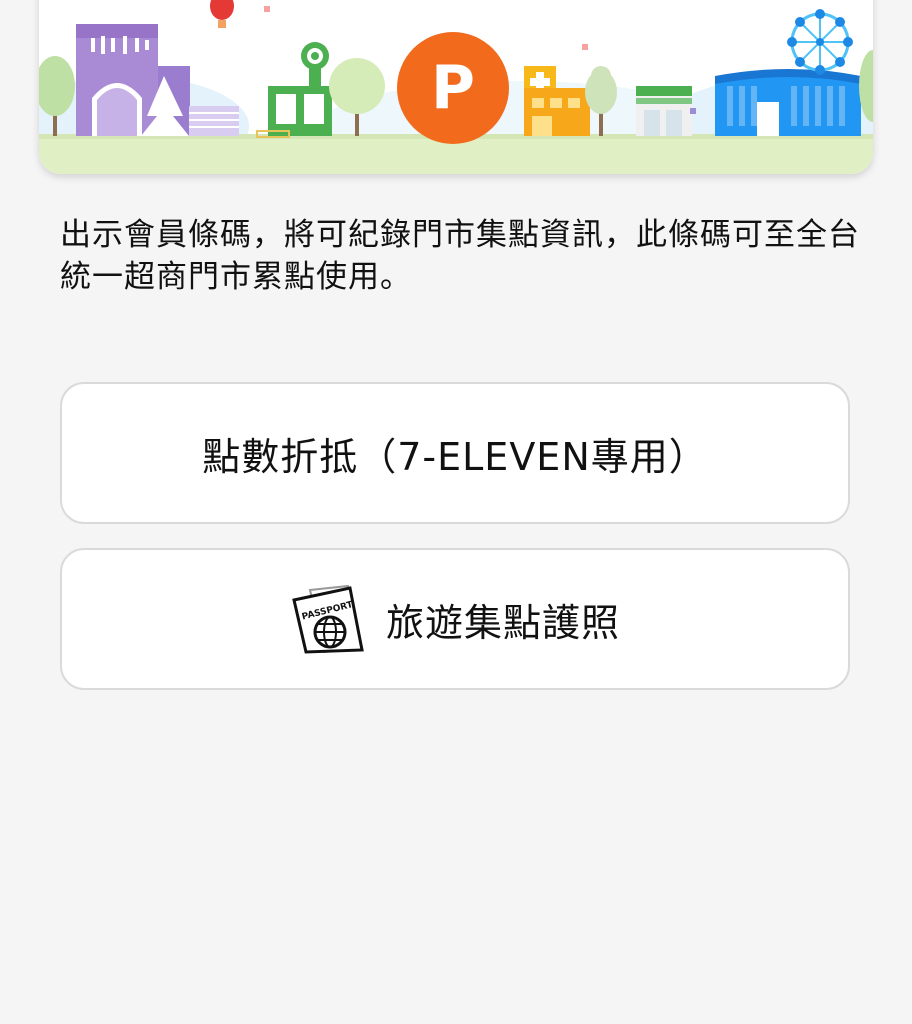  Describe the element at coordinates (460, 256) in the screenshot. I see `member-barcode-description: 出示會員條碼，將可紀錄門市集點資訊，此條碼可至全台統一超商門市累點使用。` at that location.